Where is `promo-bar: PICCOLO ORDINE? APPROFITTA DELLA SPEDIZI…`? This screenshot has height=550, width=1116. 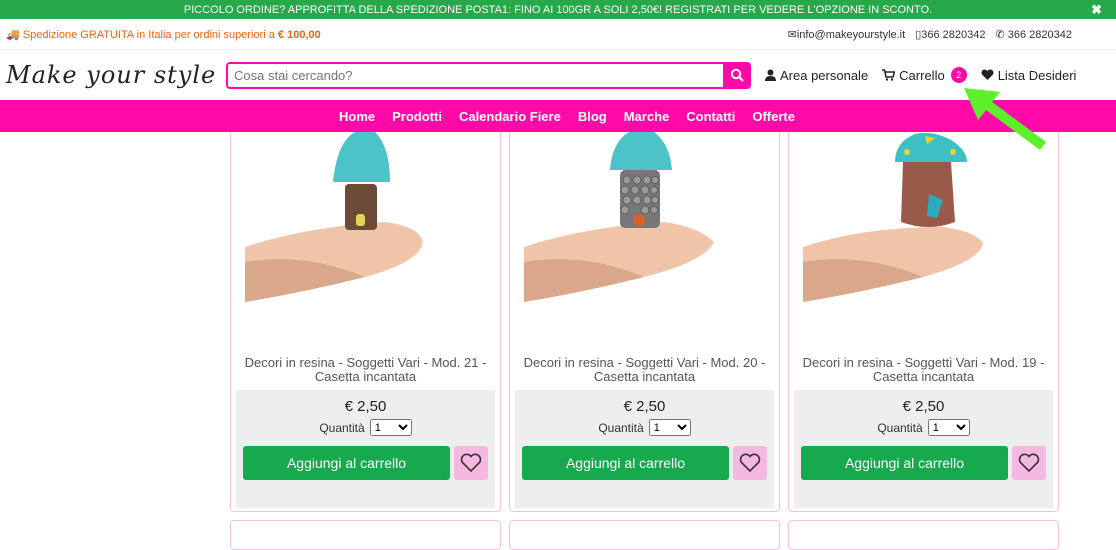
promo-bar: PICCOLO ORDINE? APPROFITTA DELLA SPEDIZI… is located at coordinates (558, 9).